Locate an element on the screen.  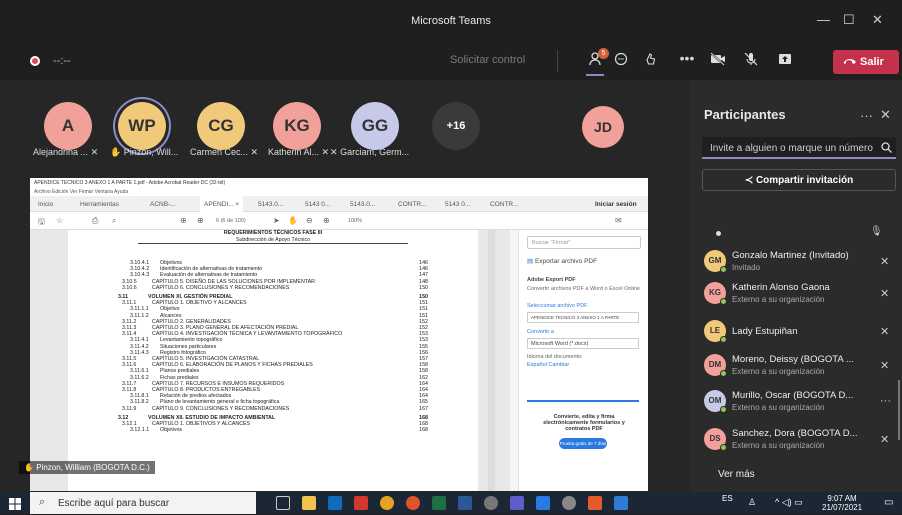
prev-page-icon: ⊕ is located at coordinates (183, 220).